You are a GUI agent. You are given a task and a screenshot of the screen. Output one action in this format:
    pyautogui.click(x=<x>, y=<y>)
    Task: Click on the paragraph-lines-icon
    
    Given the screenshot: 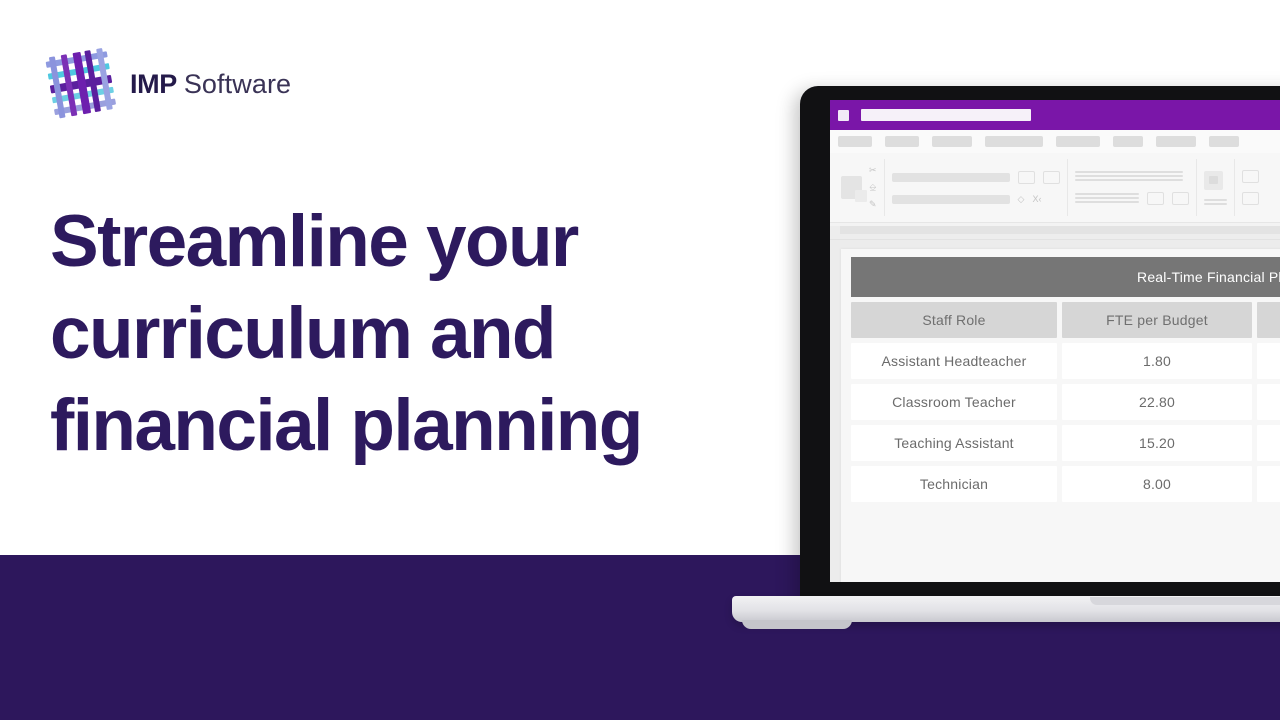 What is the action you would take?
    pyautogui.click(x=1106, y=198)
    